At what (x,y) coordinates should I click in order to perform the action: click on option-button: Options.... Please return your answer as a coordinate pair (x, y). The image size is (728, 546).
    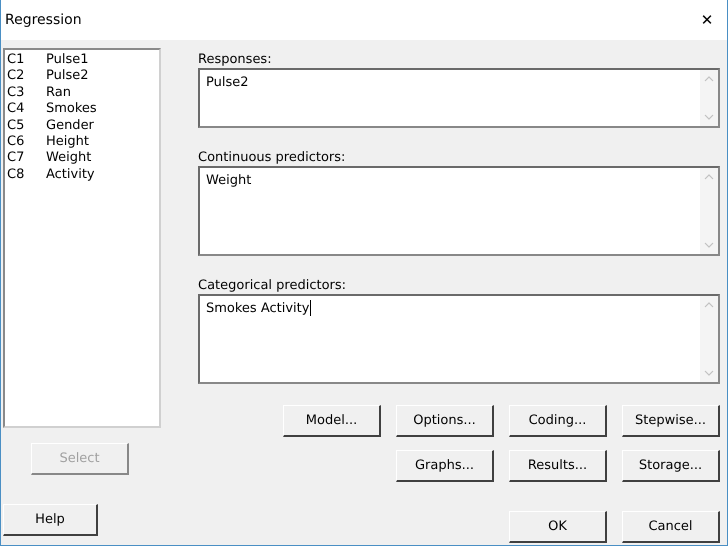
    Looking at the image, I should click on (445, 421).